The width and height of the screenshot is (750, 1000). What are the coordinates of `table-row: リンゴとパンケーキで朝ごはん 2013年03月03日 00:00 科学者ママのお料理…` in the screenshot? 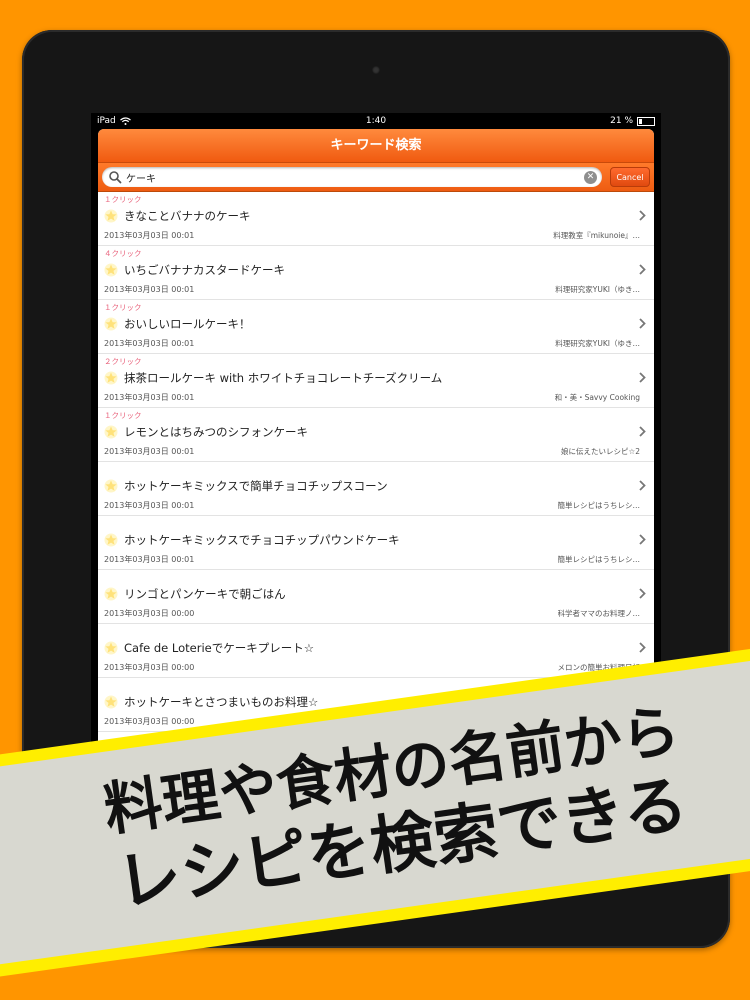 It's located at (376, 597).